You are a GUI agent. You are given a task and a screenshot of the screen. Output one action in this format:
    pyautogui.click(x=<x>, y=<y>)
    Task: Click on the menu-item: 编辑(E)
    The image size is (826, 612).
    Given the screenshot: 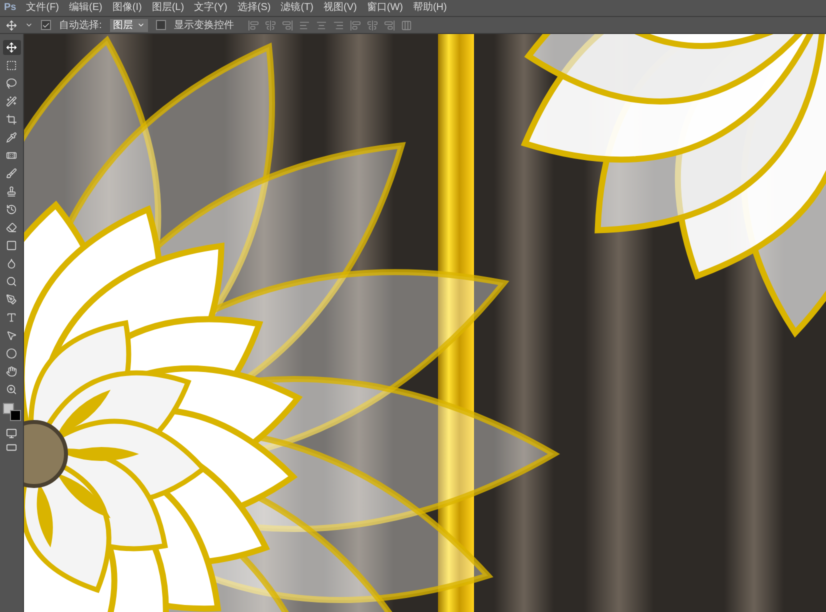 What is the action you would take?
    pyautogui.click(x=85, y=8)
    